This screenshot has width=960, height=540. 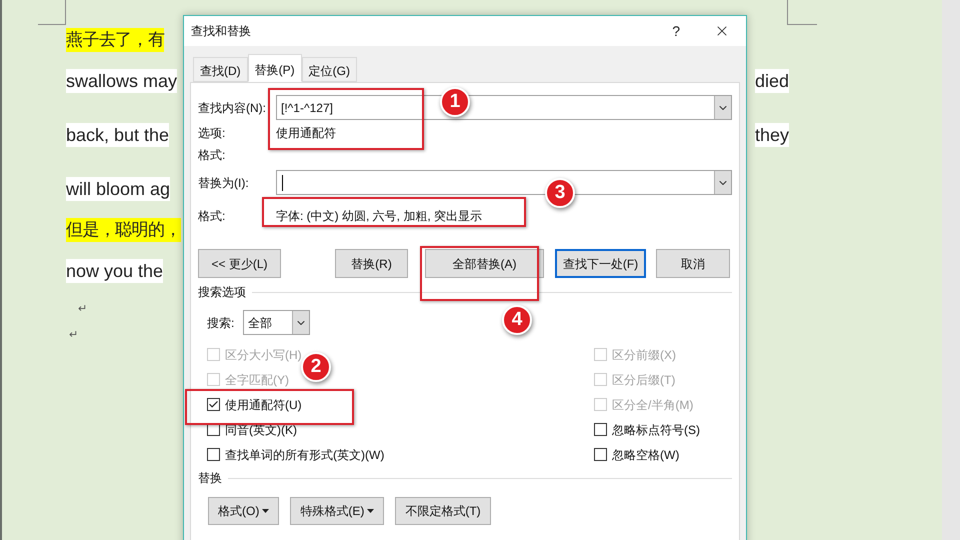 I want to click on text-cursor, so click(x=282, y=182).